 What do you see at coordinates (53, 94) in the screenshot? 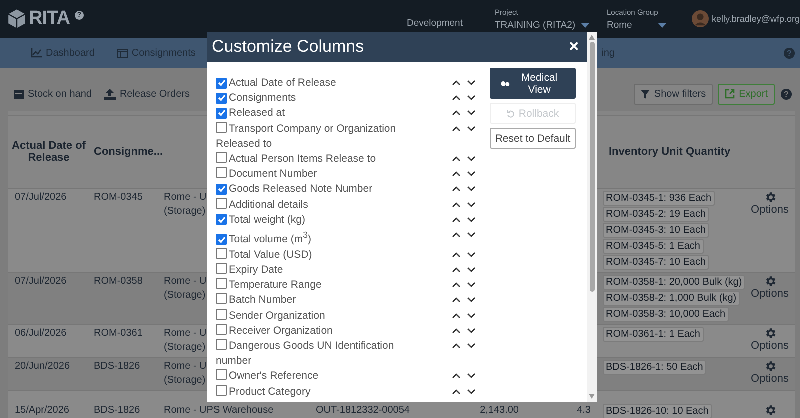
I see `toolbar-button: Stock on hand` at bounding box center [53, 94].